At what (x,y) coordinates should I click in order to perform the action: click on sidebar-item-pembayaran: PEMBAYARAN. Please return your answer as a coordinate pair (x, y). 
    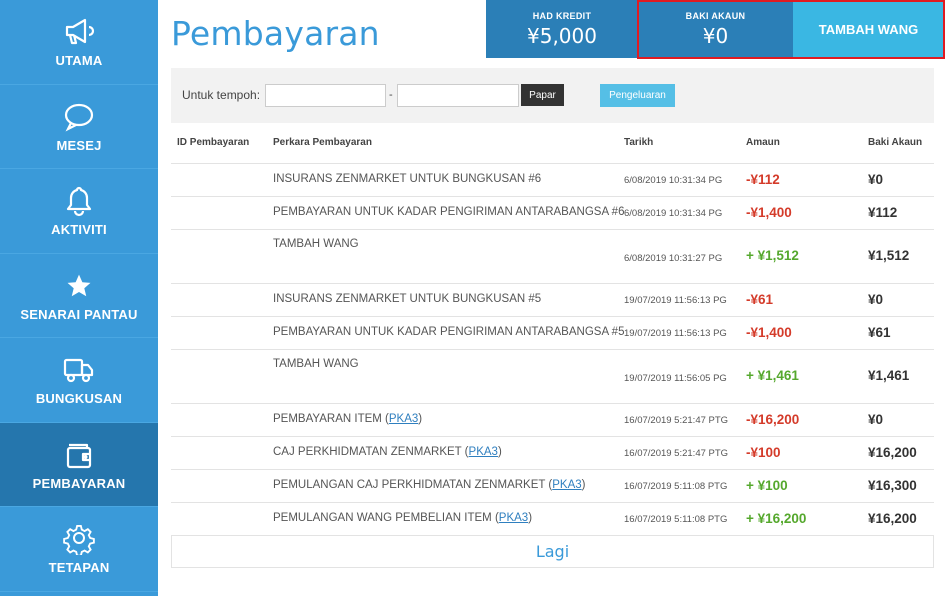
    Looking at the image, I should click on (79, 464).